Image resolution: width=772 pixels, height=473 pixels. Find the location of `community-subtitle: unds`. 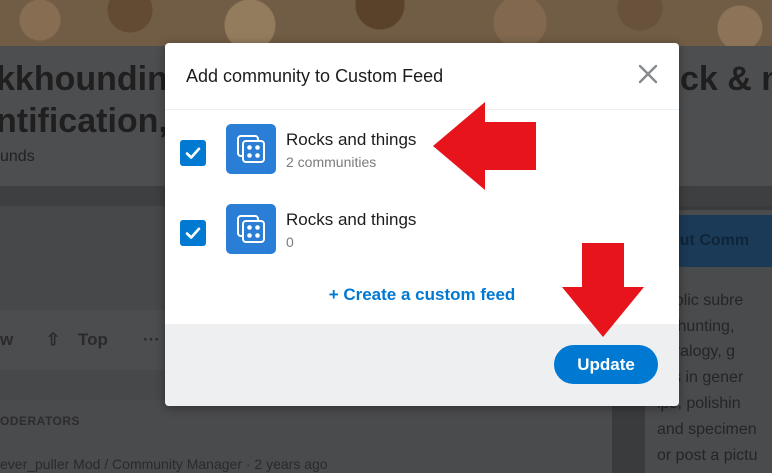

community-subtitle: unds is located at coordinates (17, 156).